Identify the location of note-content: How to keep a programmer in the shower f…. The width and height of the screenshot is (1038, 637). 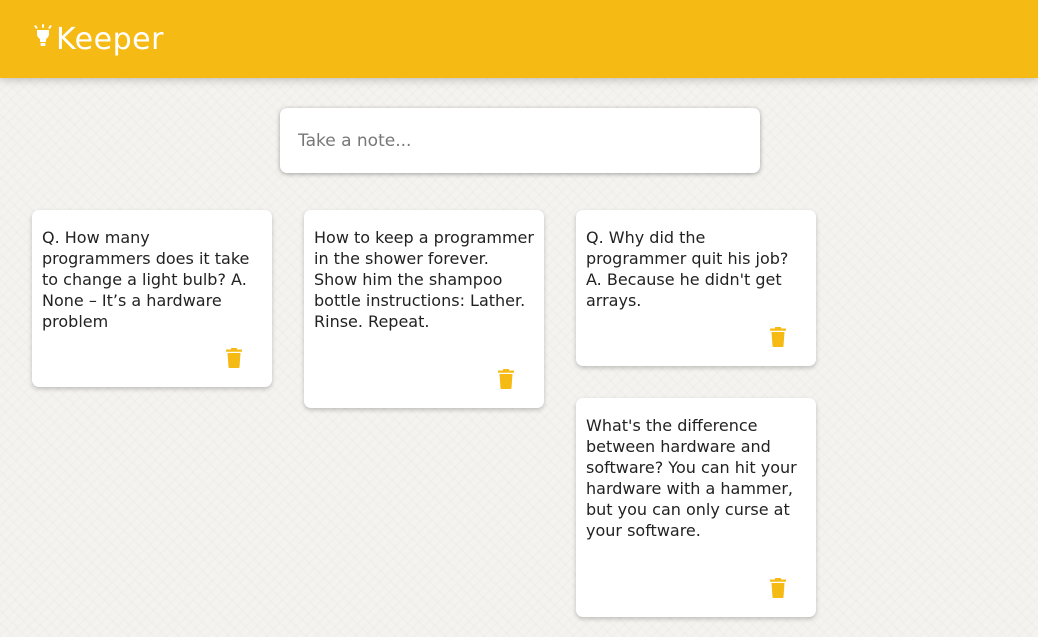
(427, 279).